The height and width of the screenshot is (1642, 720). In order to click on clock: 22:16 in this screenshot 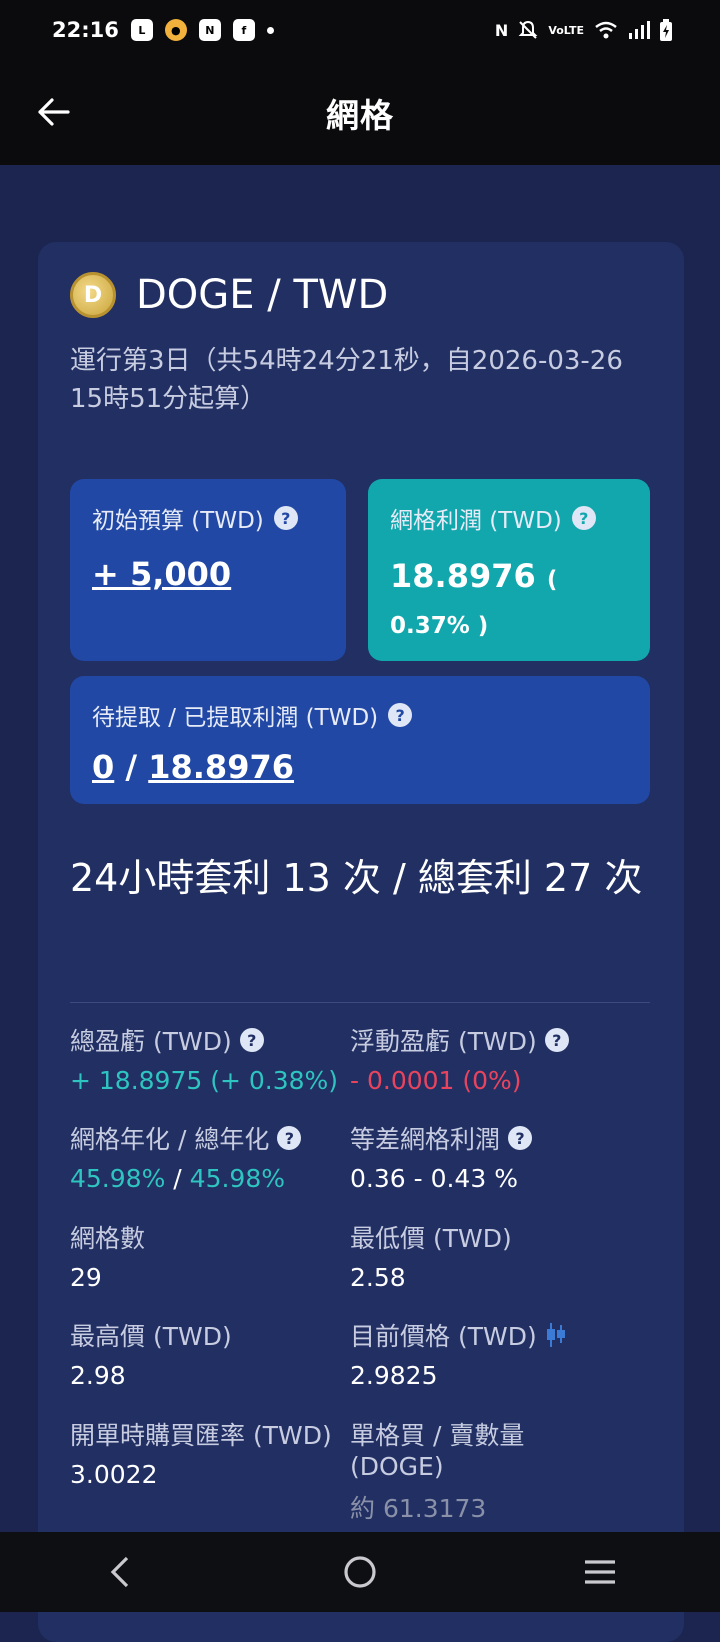, I will do `click(85, 30)`.